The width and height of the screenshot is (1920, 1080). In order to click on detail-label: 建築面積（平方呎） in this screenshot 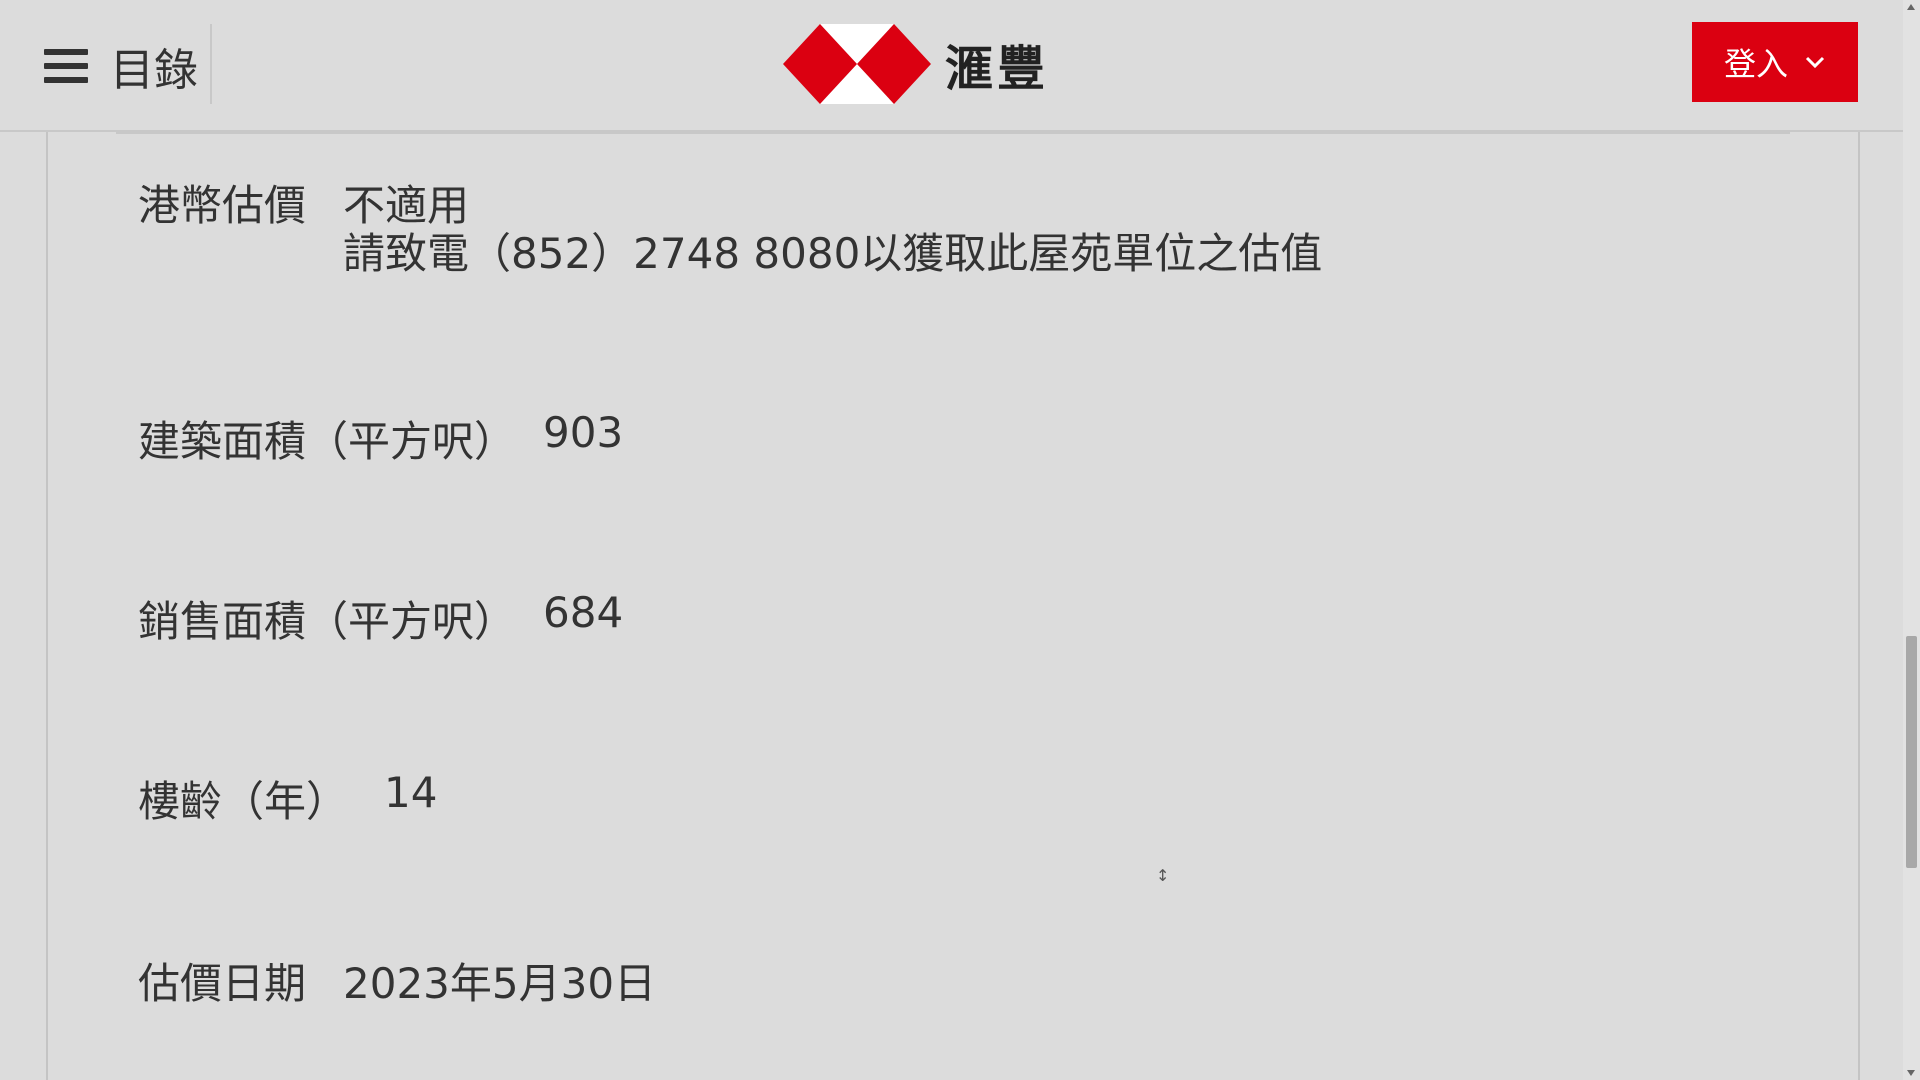, I will do `click(327, 441)`.